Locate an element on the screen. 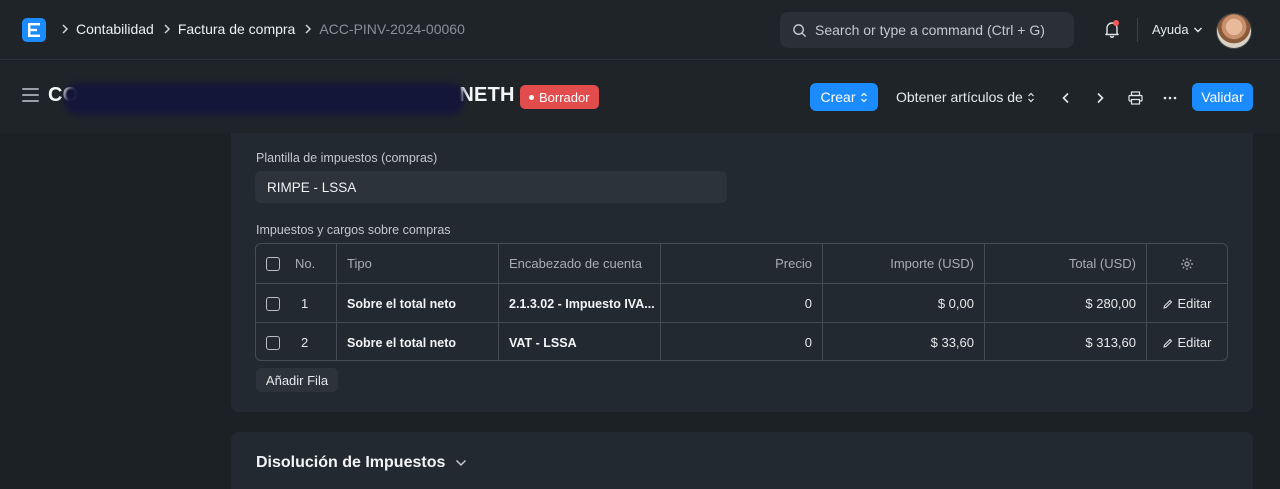 This screenshot has height=489, width=1280. row-amount: $ 0,00 is located at coordinates (904, 303).